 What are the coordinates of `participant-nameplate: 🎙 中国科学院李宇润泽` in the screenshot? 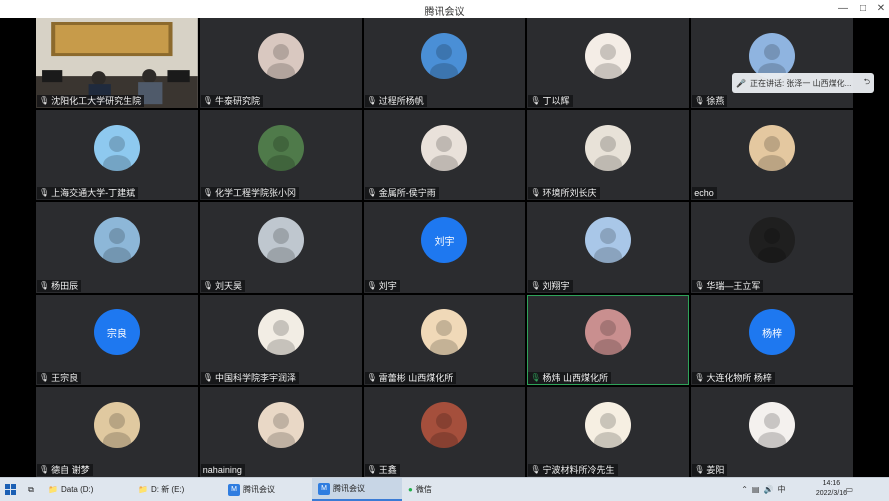 It's located at (249, 377).